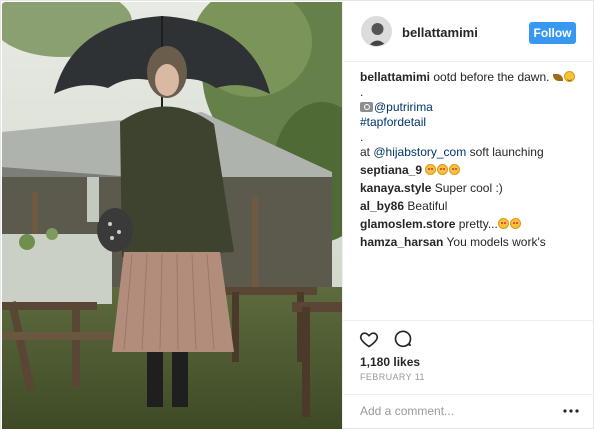 The height and width of the screenshot is (430, 594). I want to click on caption-username: bellattamimi, so click(395, 77).